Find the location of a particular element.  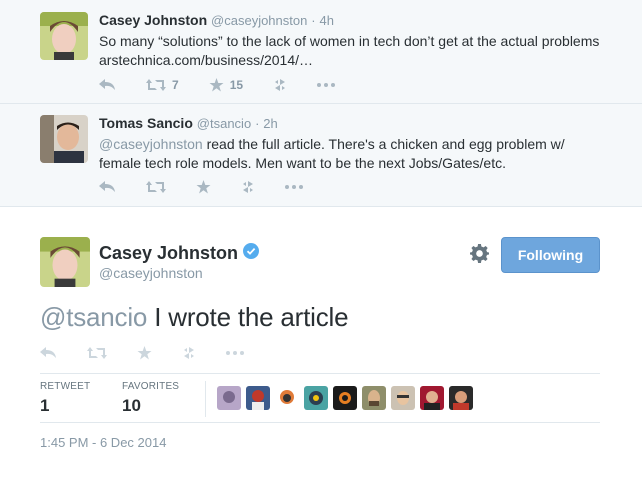

tweet-time: 2h is located at coordinates (270, 123).